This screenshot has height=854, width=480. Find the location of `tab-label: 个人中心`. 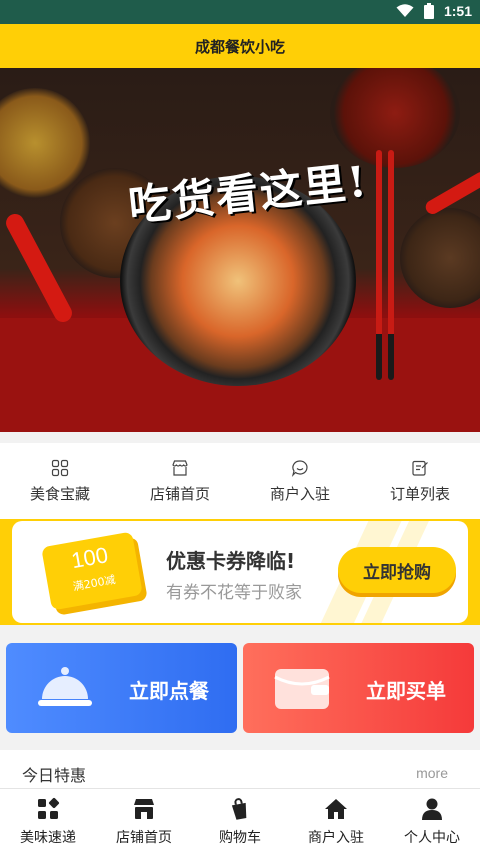

tab-label: 个人中心 is located at coordinates (432, 837).